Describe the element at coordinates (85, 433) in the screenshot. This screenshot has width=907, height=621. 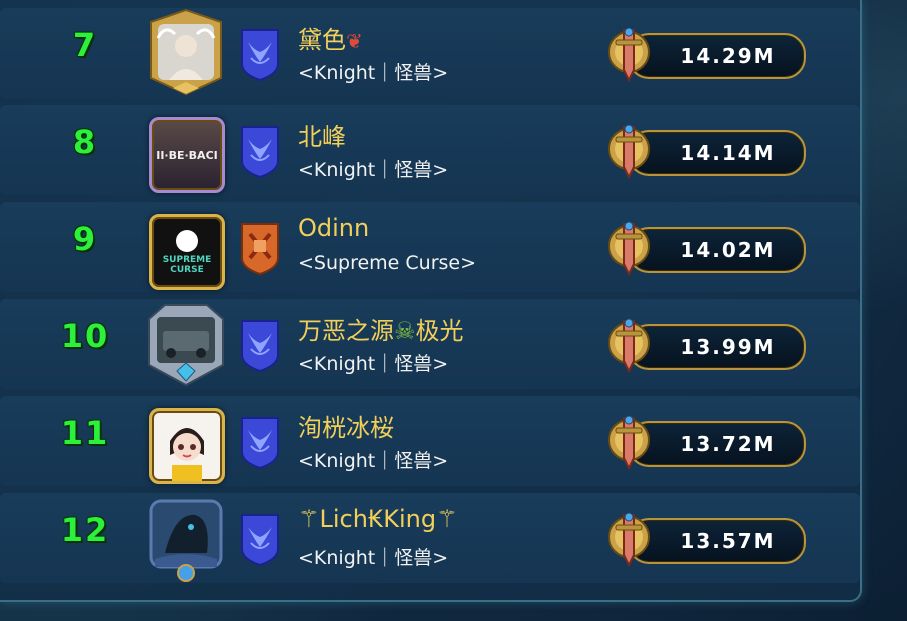
I see `rank-number: 11` at that location.